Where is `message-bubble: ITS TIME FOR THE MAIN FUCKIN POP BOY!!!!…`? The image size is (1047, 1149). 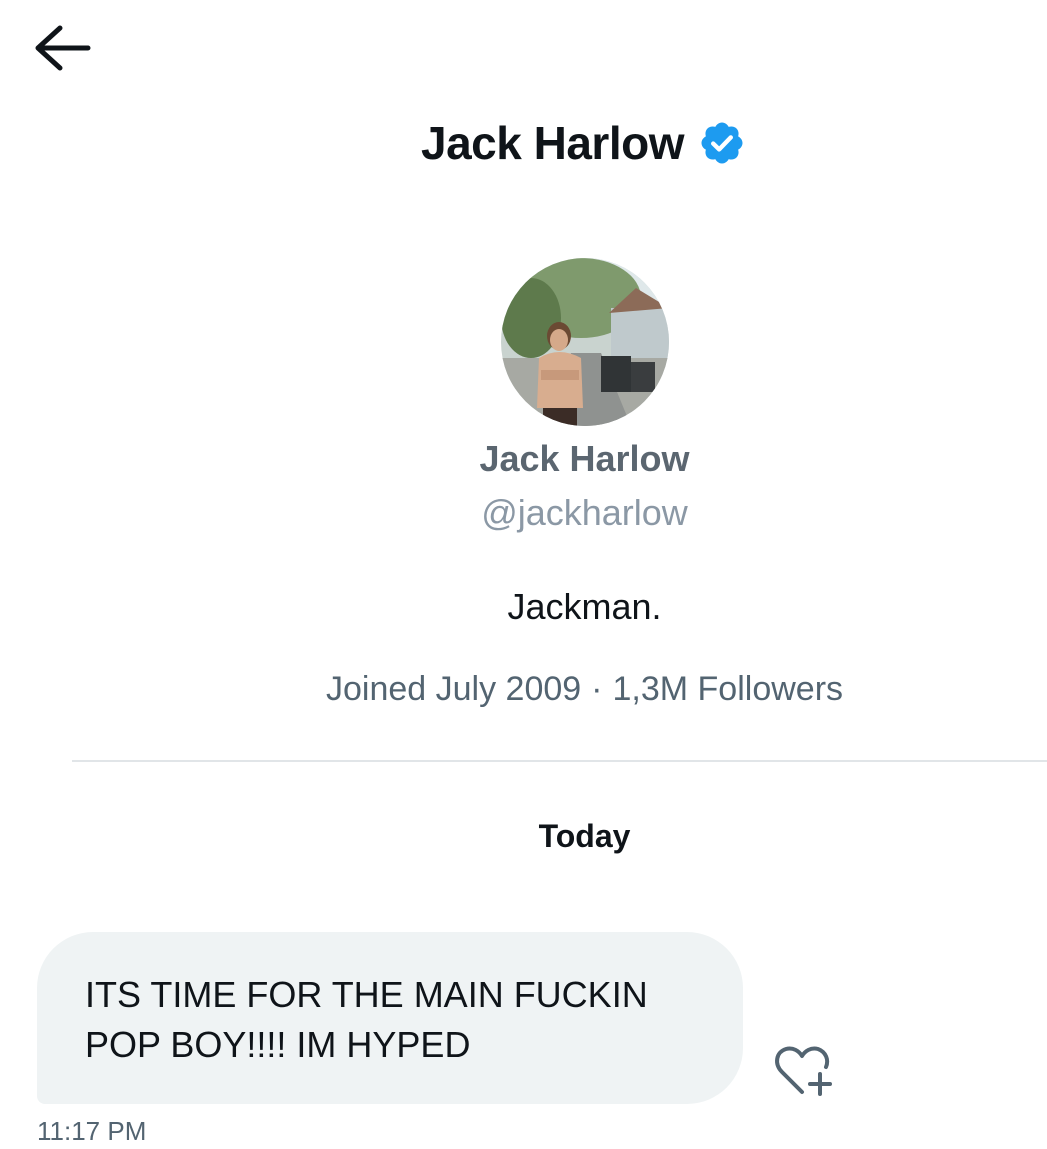 message-bubble: ITS TIME FOR THE MAIN FUCKIN POP BOY!!!!… is located at coordinates (390, 1018).